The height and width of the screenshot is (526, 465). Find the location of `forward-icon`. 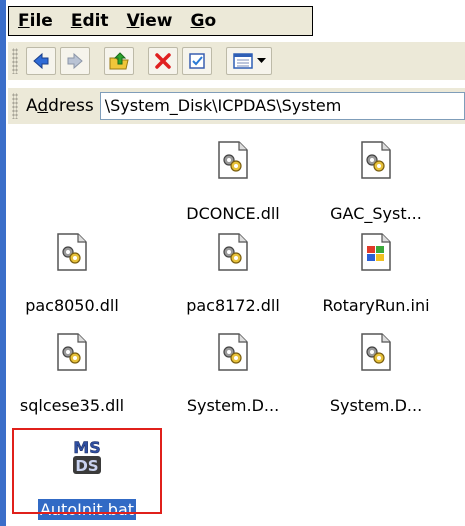

forward-icon is located at coordinates (75, 61).